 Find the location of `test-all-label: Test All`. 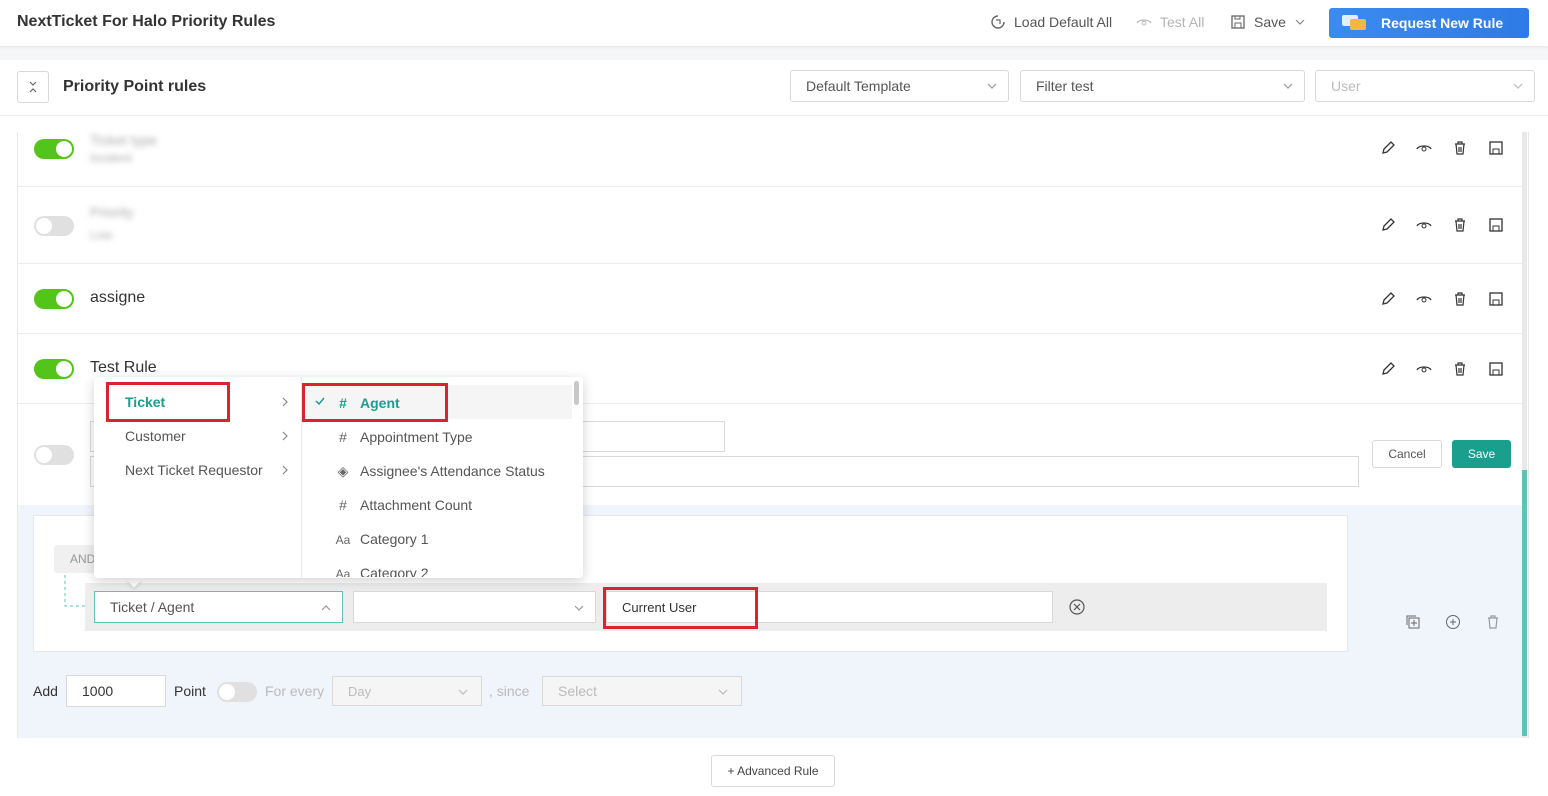

test-all-label: Test All is located at coordinates (1182, 22).